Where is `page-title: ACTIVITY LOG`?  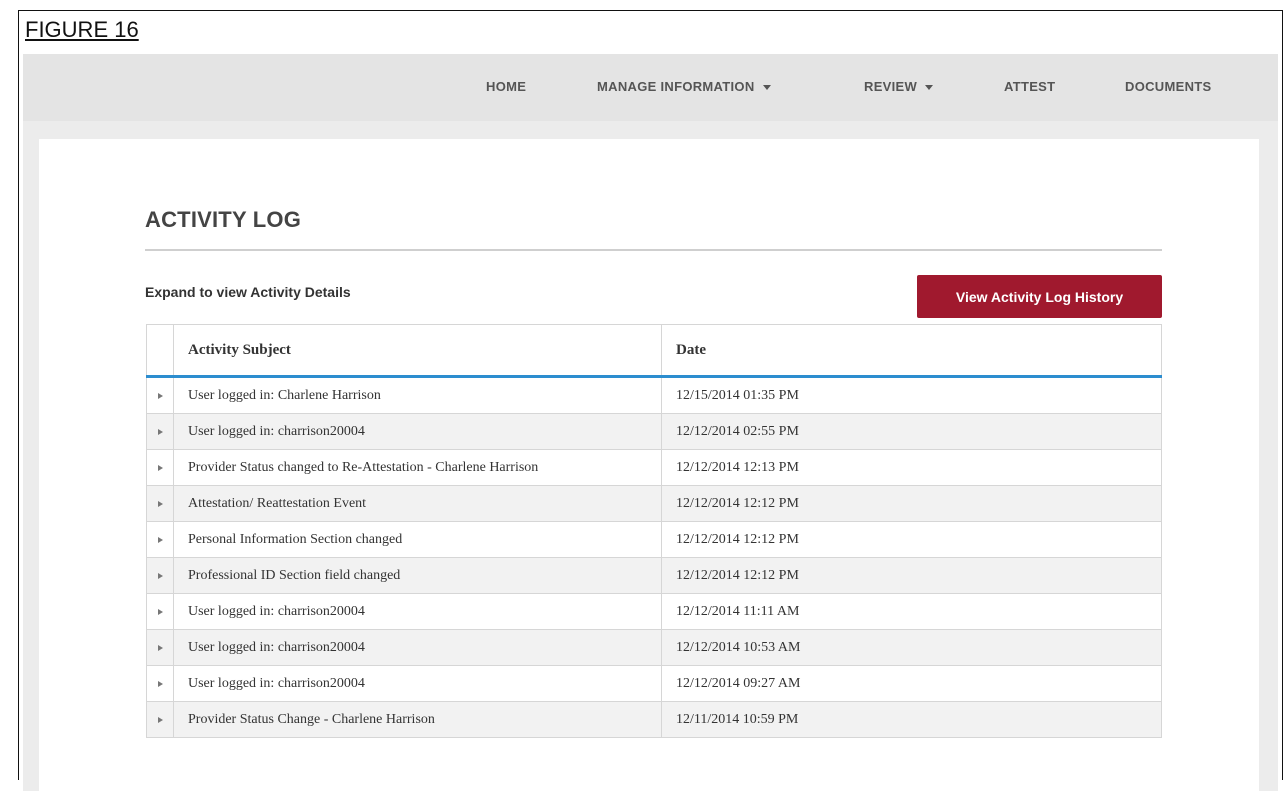 page-title: ACTIVITY LOG is located at coordinates (223, 219).